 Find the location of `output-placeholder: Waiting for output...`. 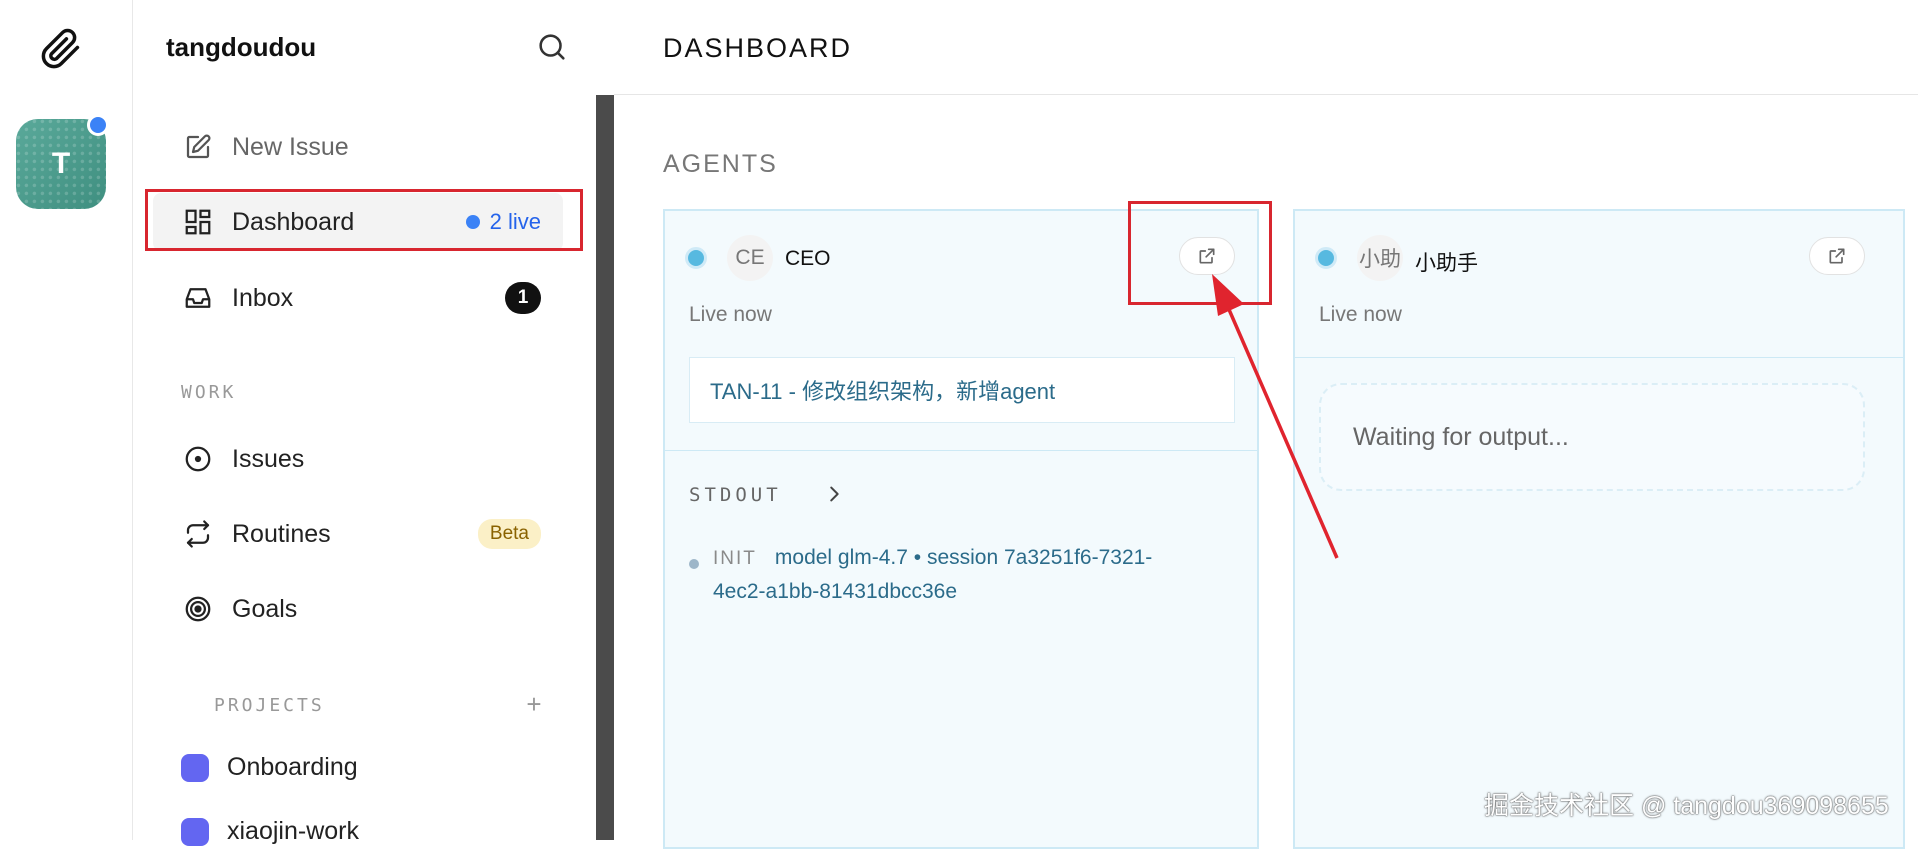

output-placeholder: Waiting for output... is located at coordinates (1592, 437).